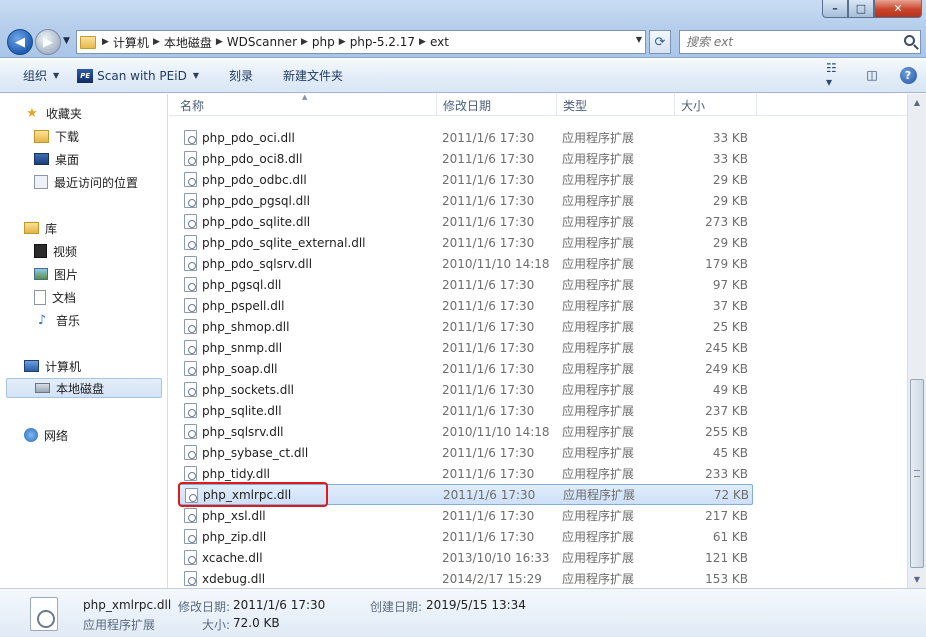 This screenshot has height=637, width=926. I want to click on refresh-button: ⟳, so click(660, 42).